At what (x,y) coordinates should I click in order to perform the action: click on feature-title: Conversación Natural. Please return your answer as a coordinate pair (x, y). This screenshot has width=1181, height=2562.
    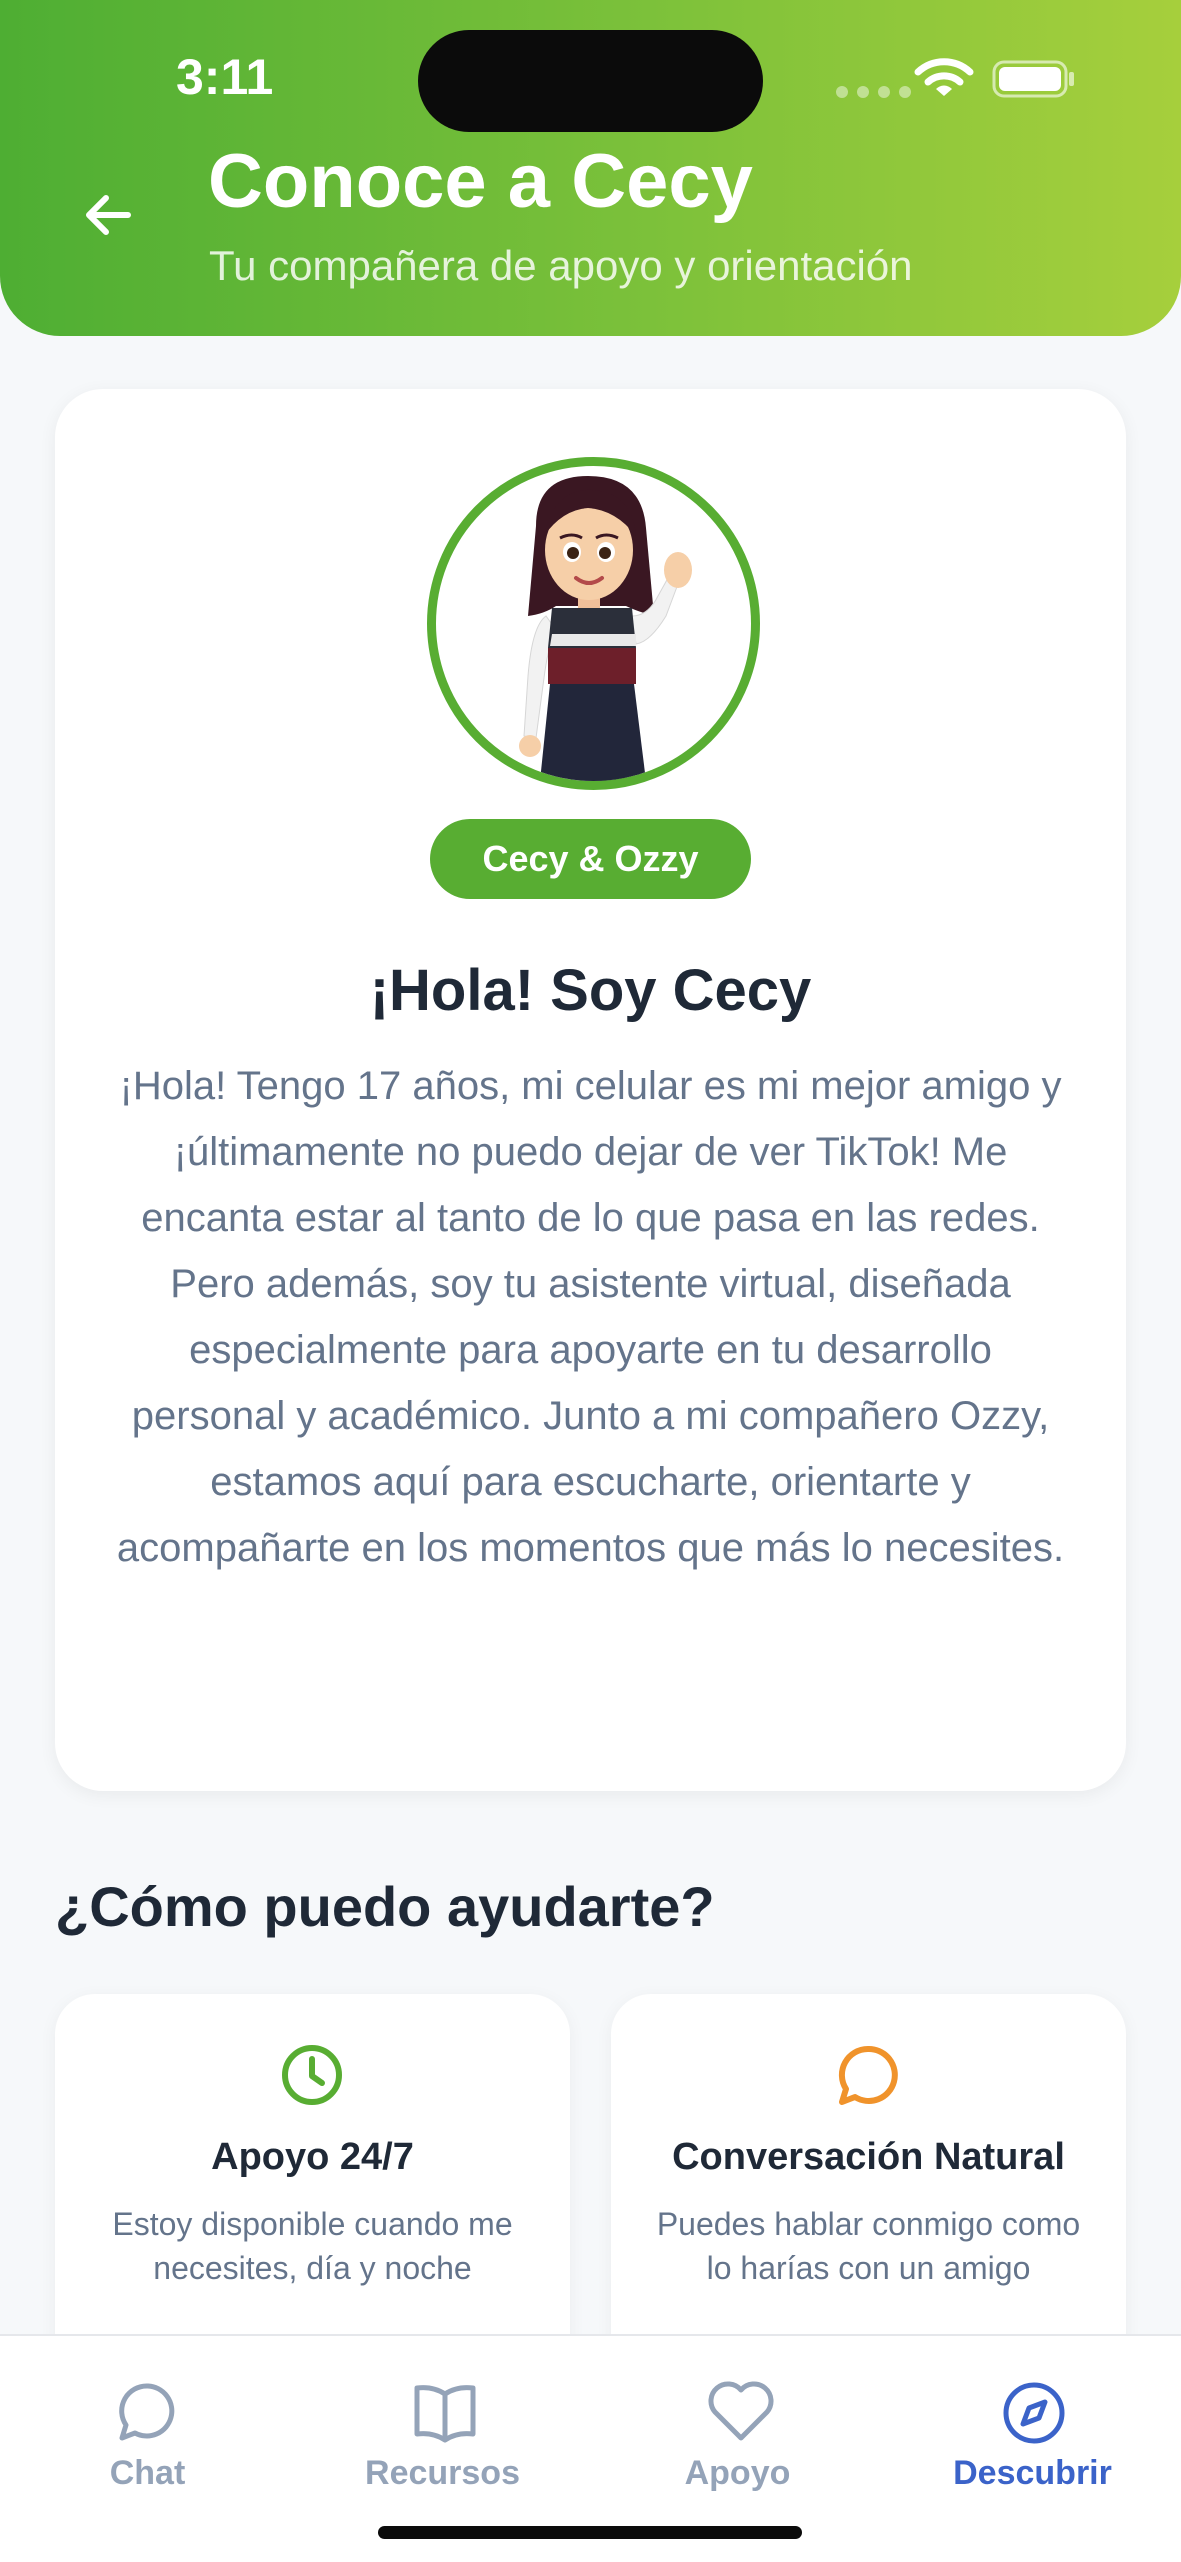
    Looking at the image, I should click on (868, 2157).